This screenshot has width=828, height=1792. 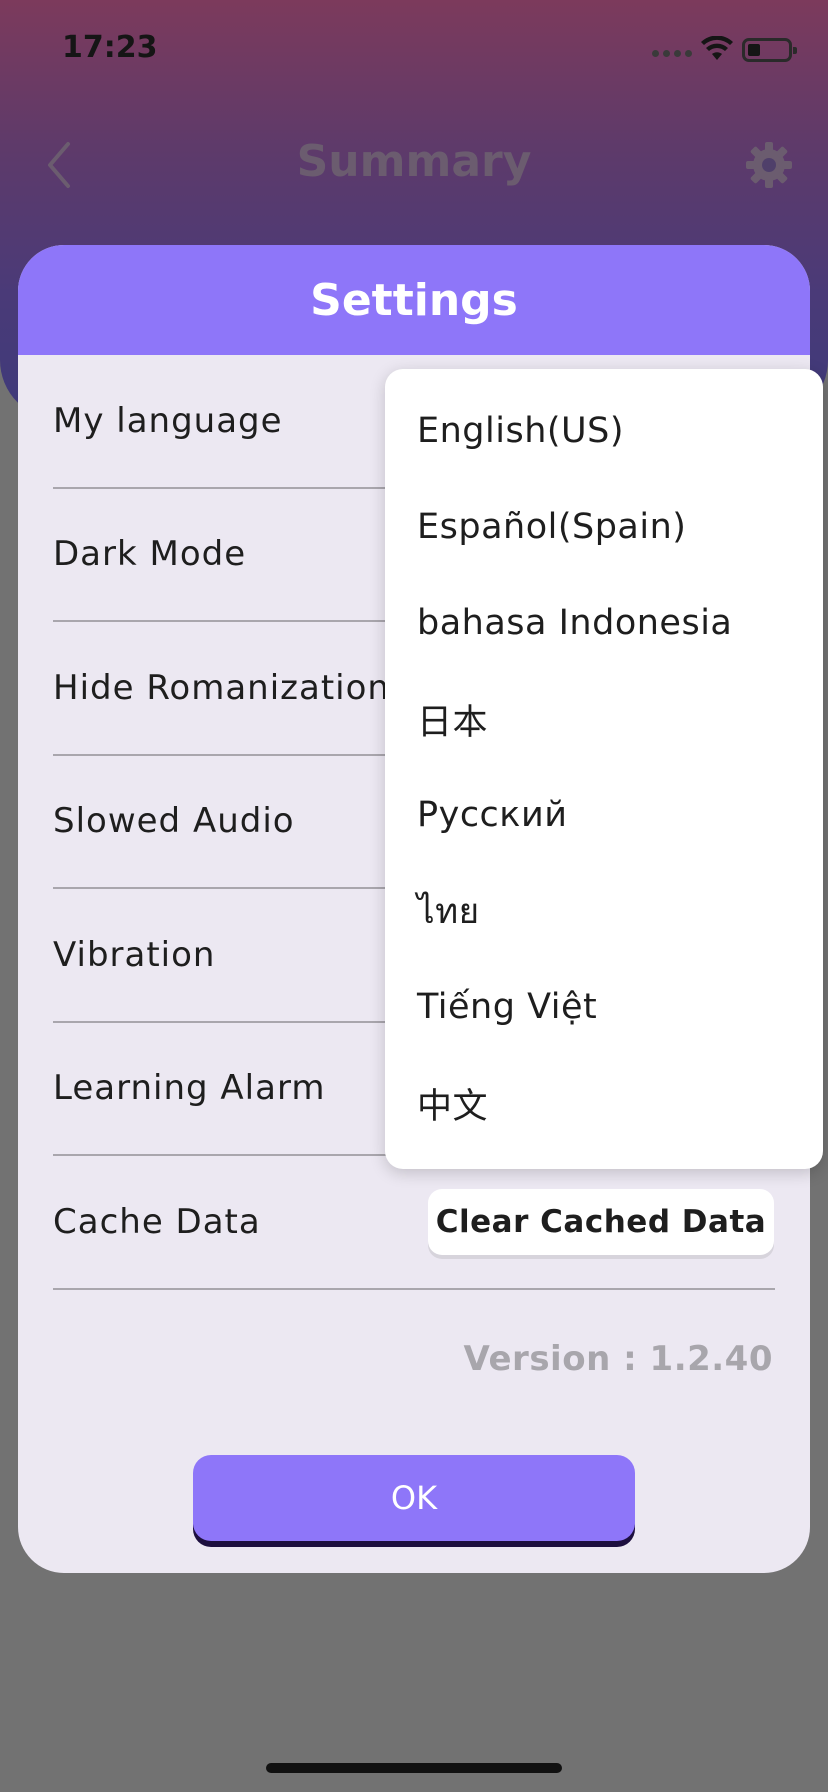 What do you see at coordinates (604, 719) in the screenshot?
I see `language-option: 日本` at bounding box center [604, 719].